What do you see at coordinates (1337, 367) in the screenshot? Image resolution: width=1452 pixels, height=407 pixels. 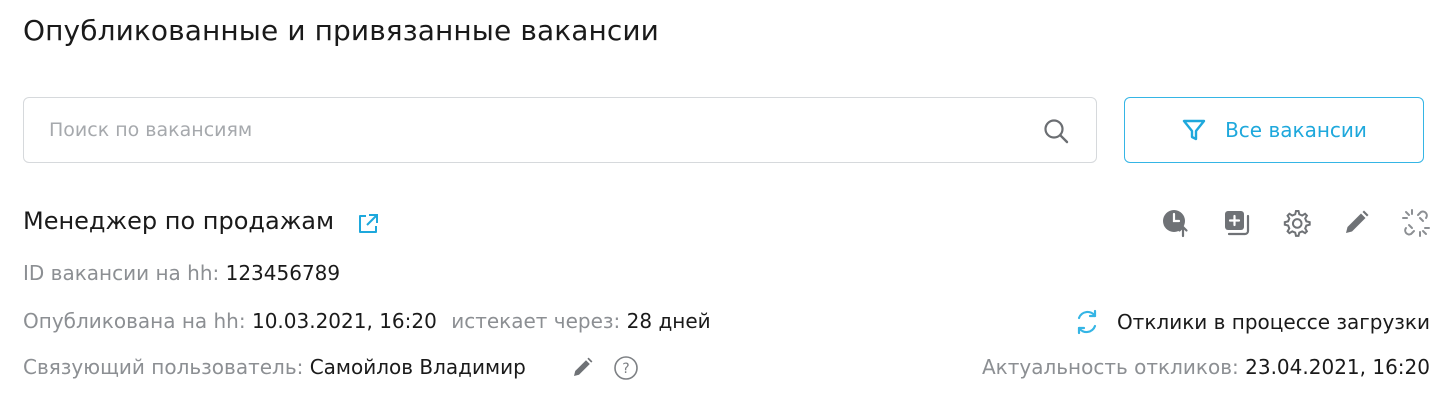 I see `actuality-value: 23.04.2021, 16:20` at bounding box center [1337, 367].